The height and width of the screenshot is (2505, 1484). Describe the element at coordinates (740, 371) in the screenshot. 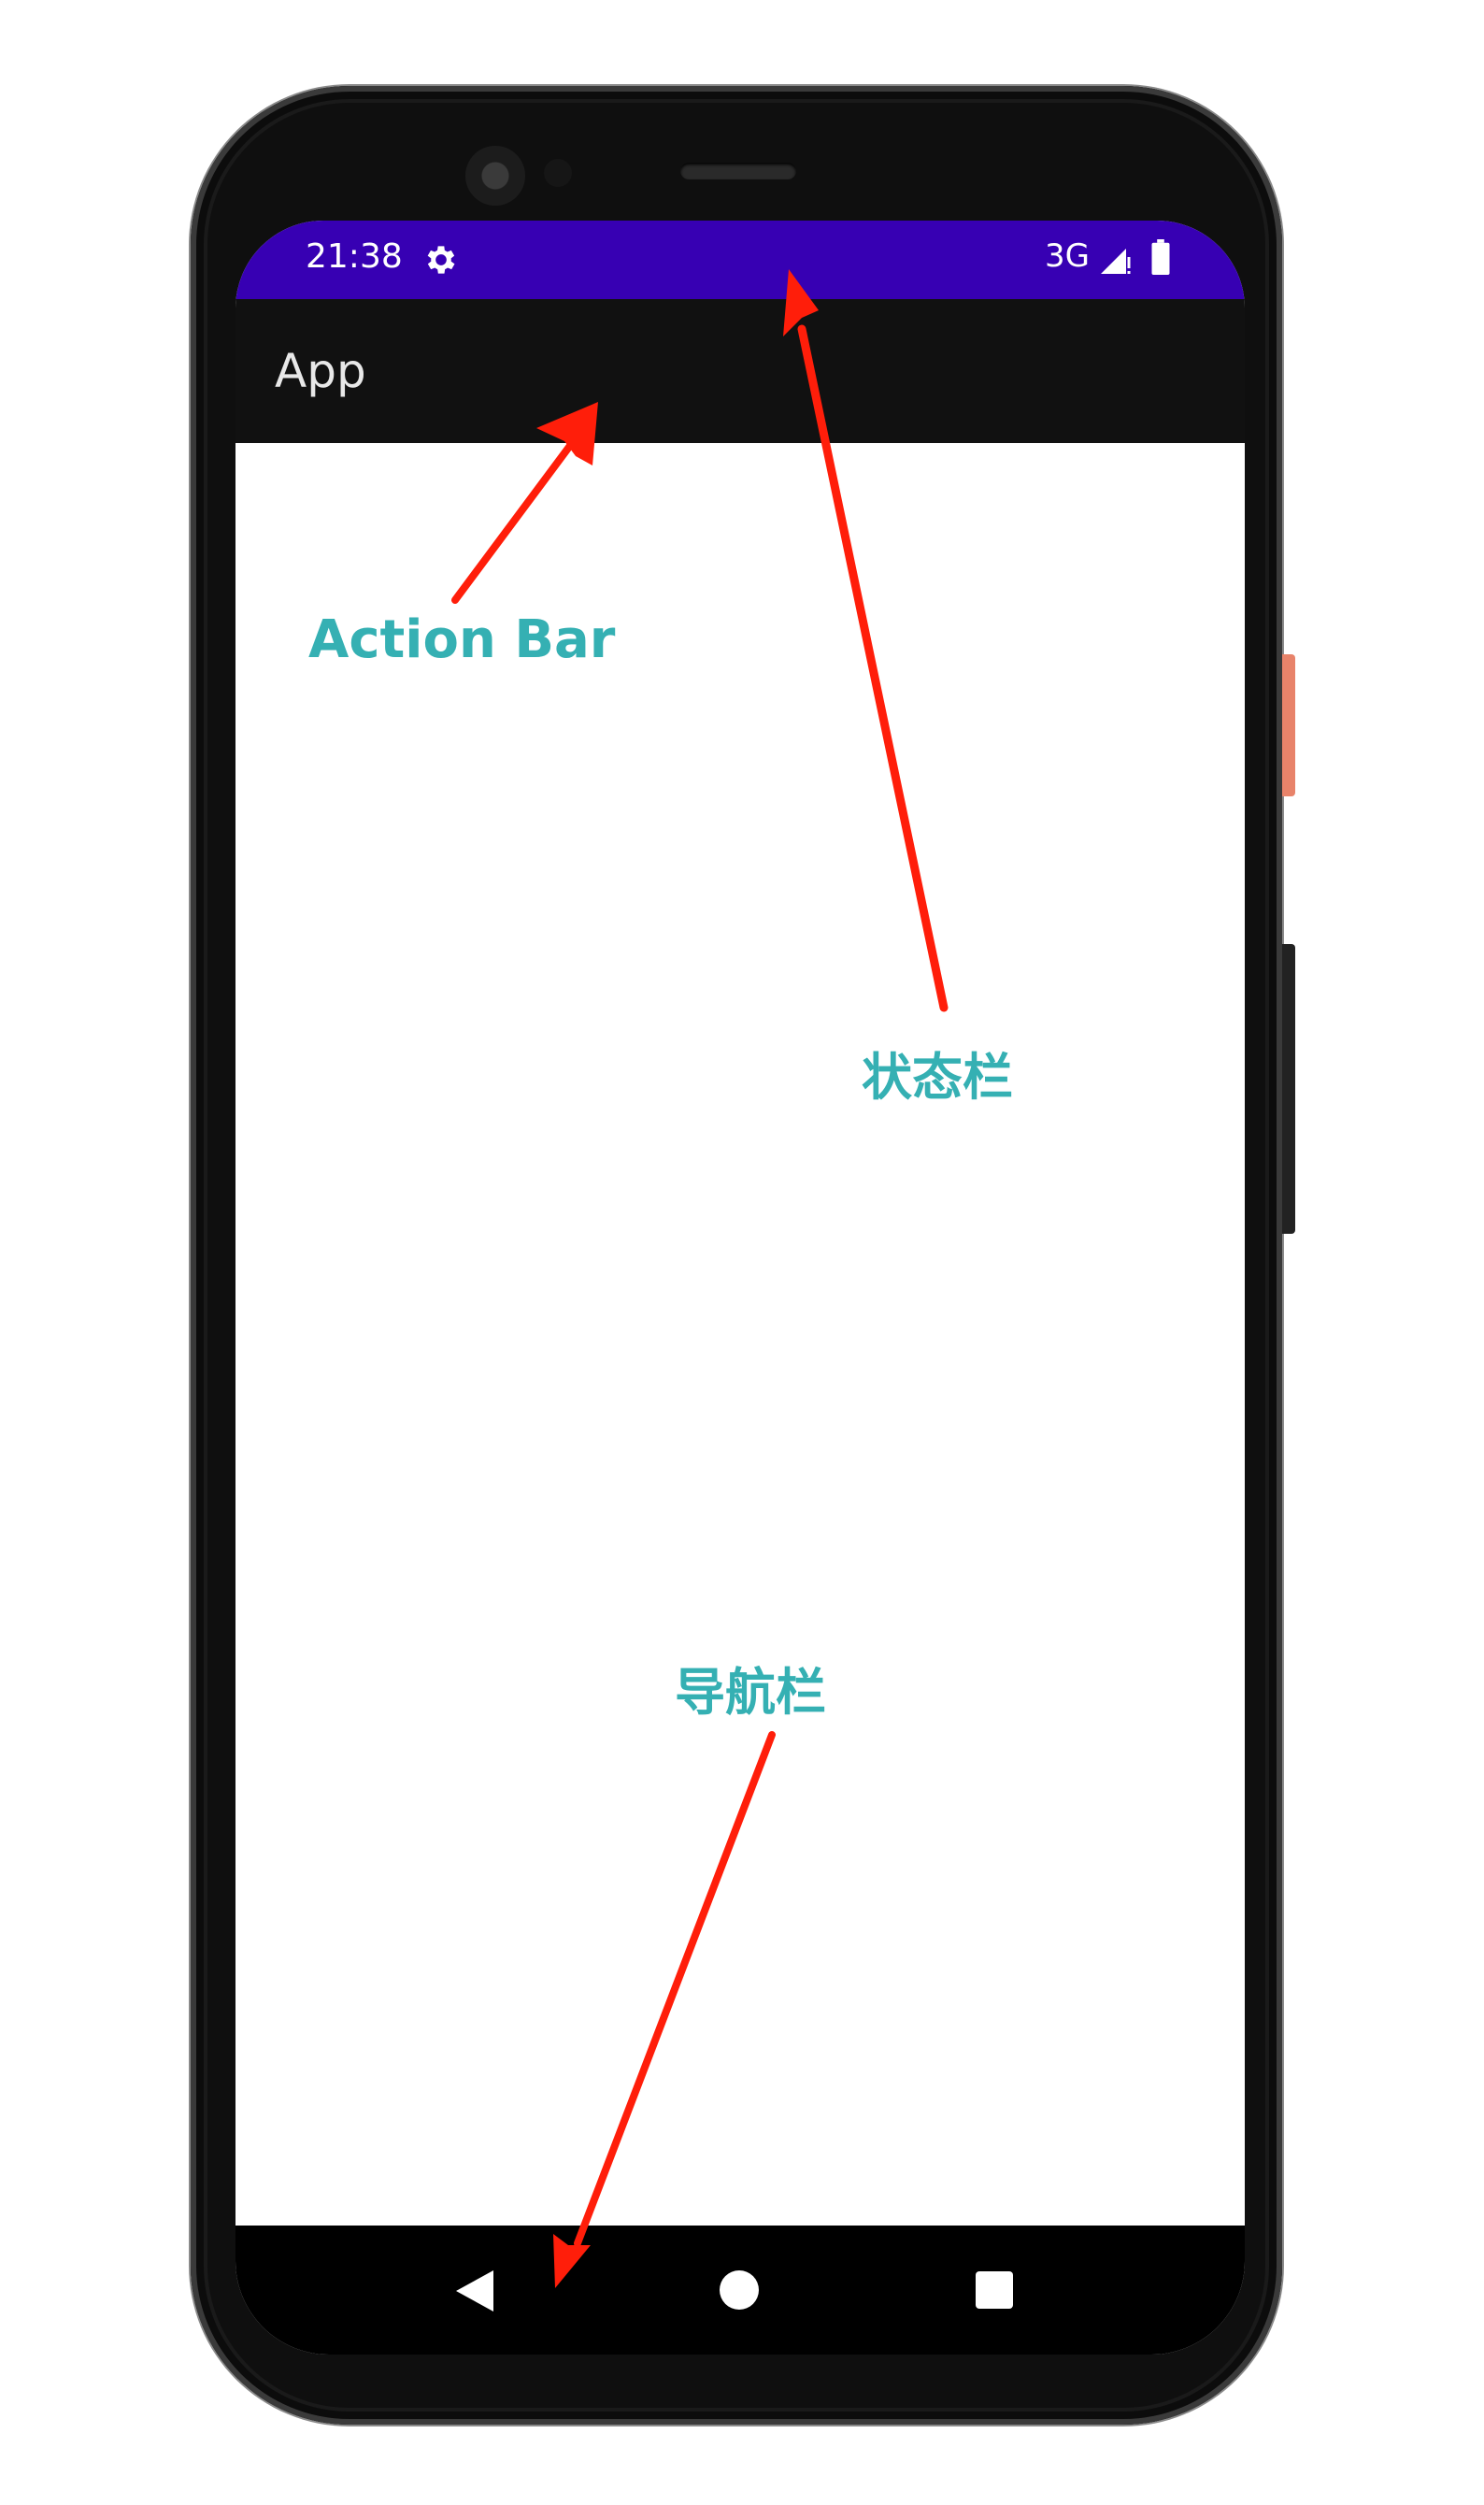

I see `action-bar: App` at that location.